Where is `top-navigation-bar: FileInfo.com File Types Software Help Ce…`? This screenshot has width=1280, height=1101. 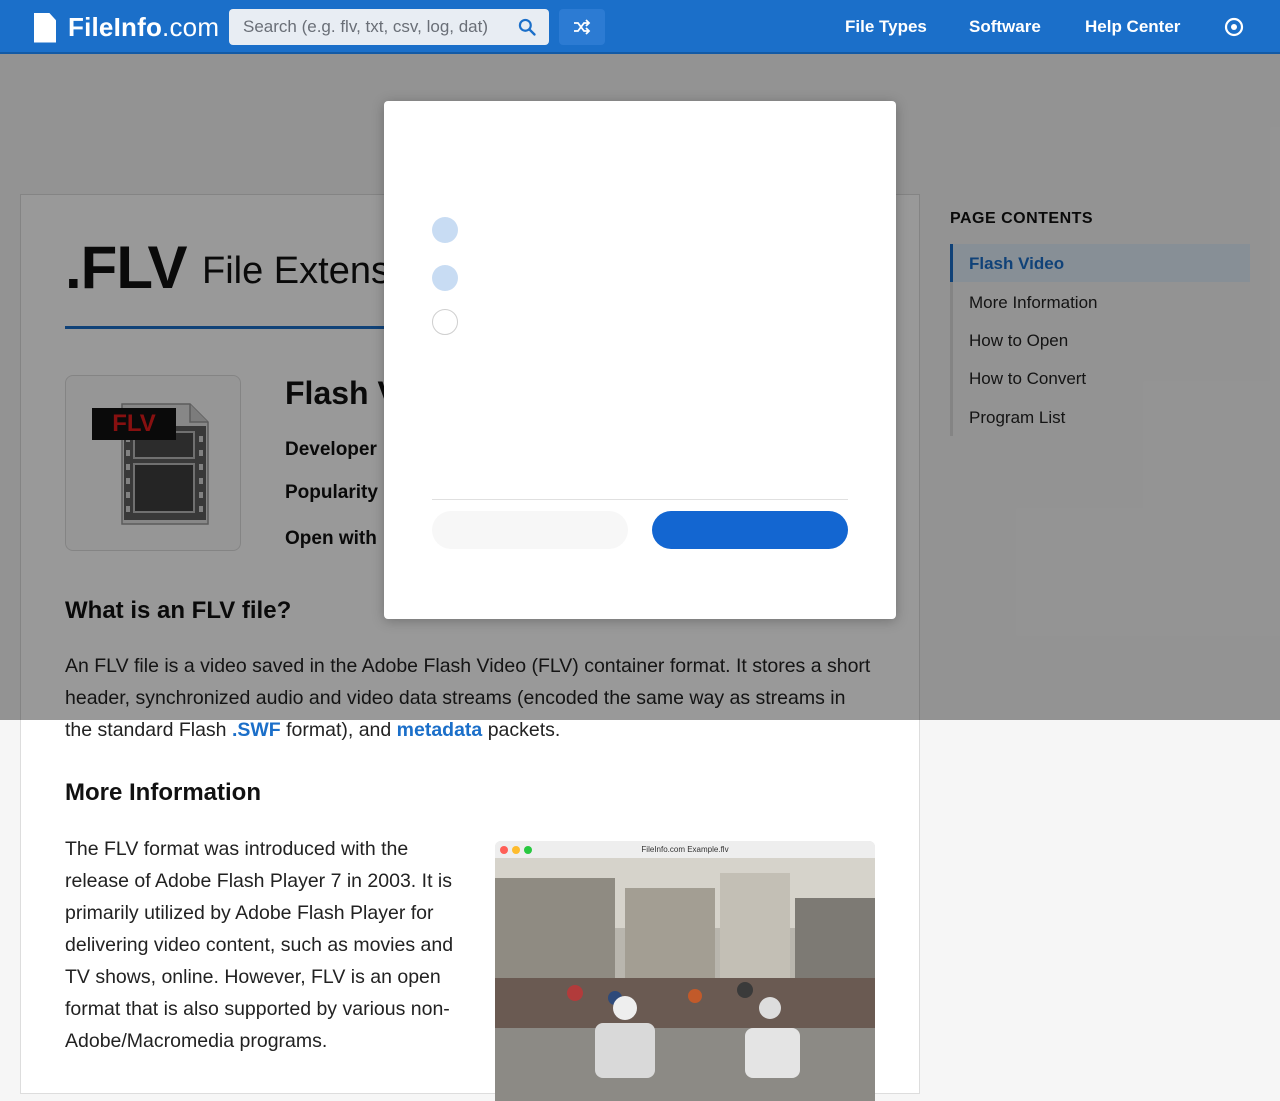 top-navigation-bar: FileInfo.com File Types Software Help Ce… is located at coordinates (640, 27).